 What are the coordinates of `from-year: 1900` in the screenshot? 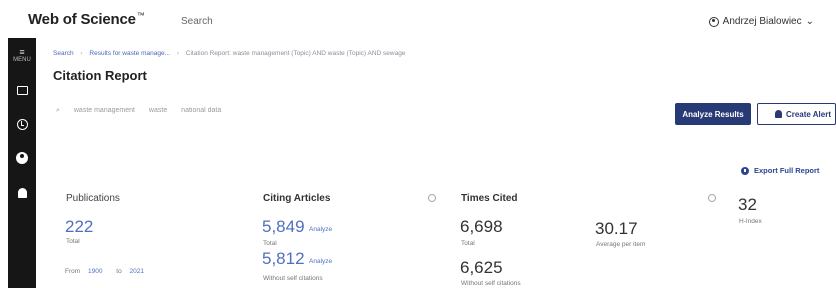 It's located at (95, 271).